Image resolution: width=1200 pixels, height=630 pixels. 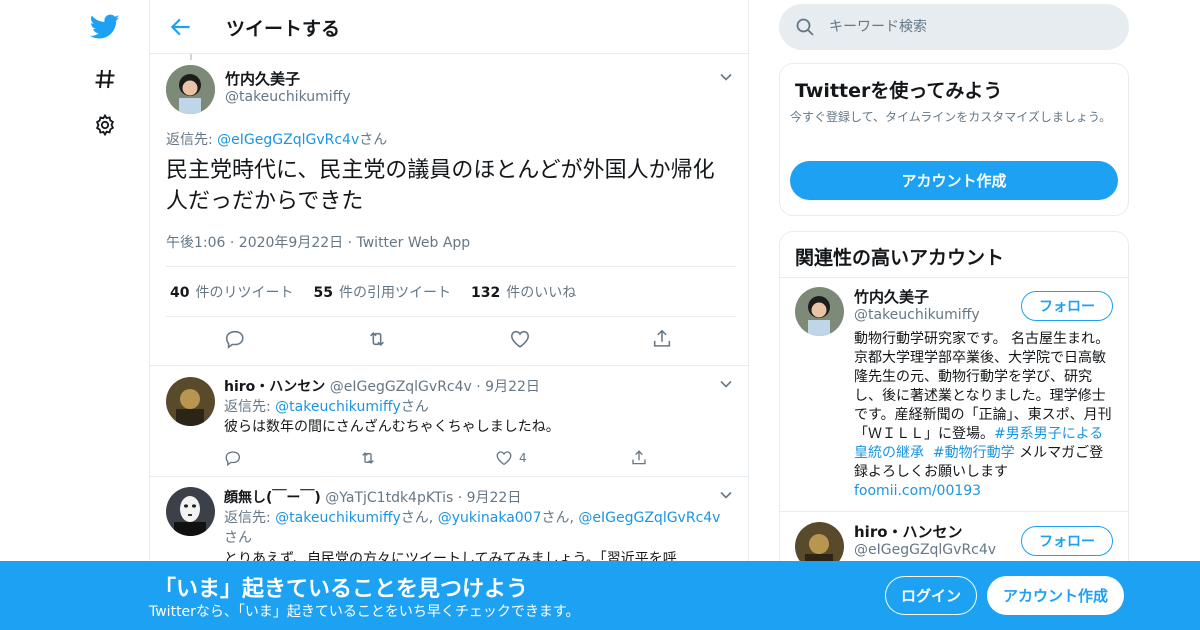 What do you see at coordinates (951, 117) in the screenshot?
I see `card-description: 今すぐ登録して、タイムラインをカスタマイズしましょう。` at bounding box center [951, 117].